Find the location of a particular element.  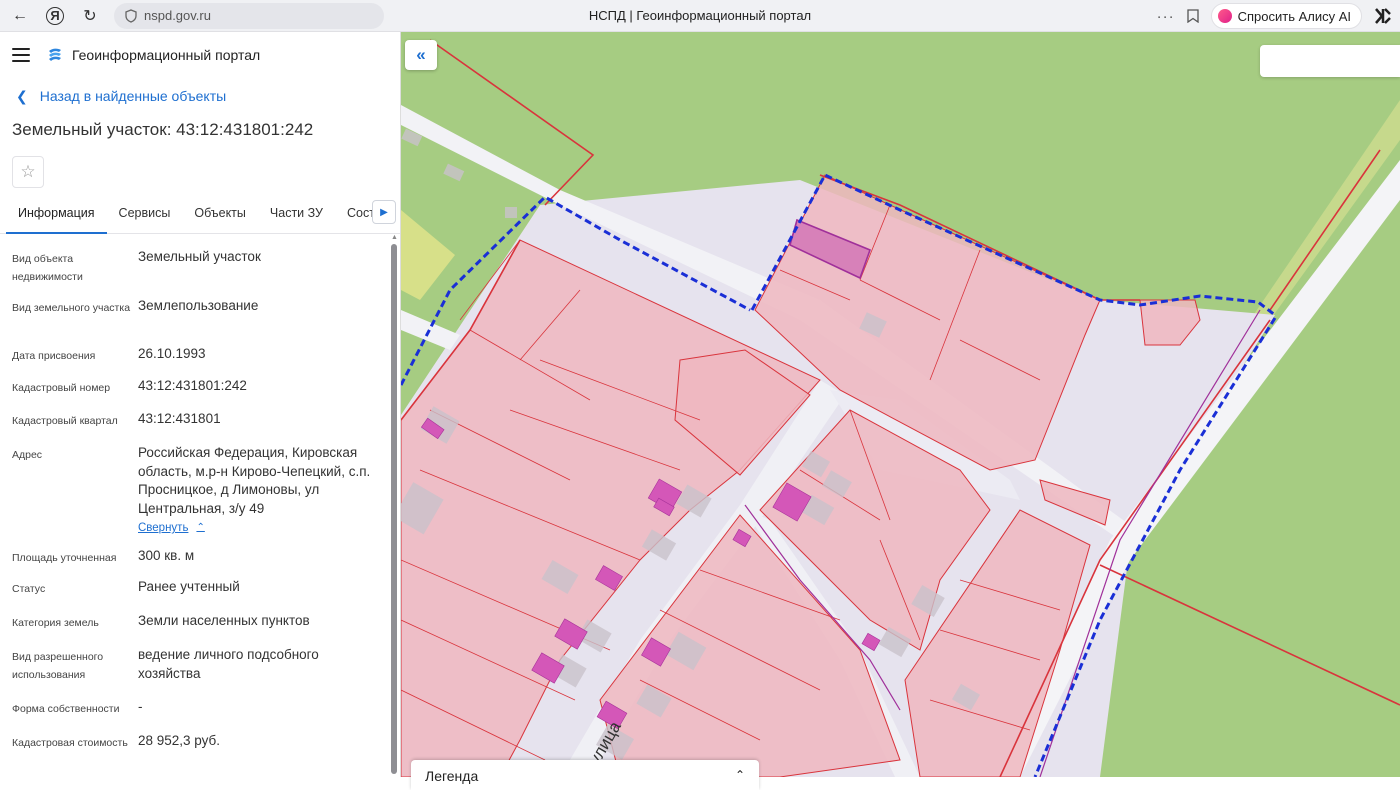

tab-parcel-parts: Части ЗУ is located at coordinates (296, 217).